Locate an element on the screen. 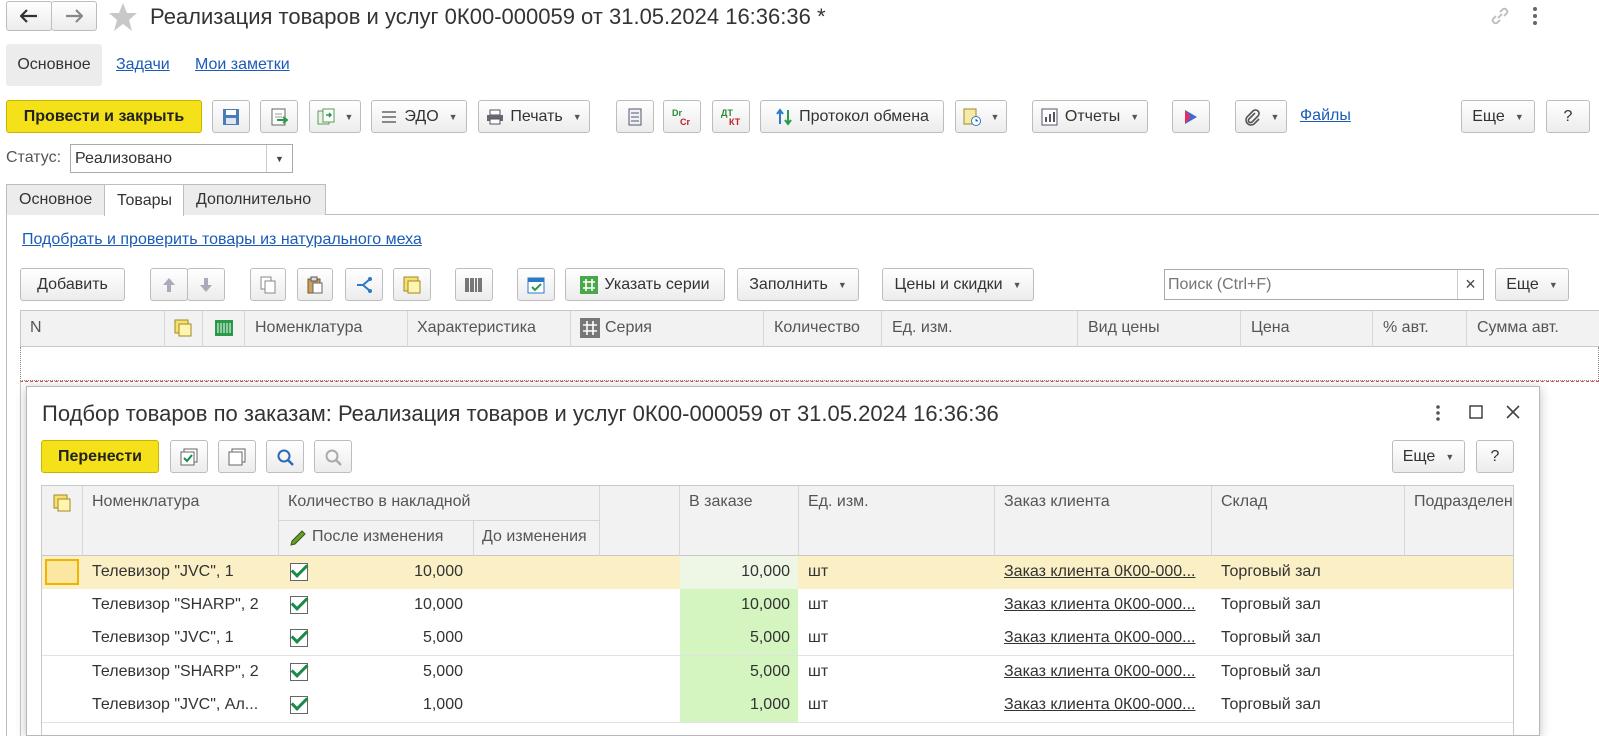 This screenshot has height=736, width=1599. paste-button is located at coordinates (315, 284).